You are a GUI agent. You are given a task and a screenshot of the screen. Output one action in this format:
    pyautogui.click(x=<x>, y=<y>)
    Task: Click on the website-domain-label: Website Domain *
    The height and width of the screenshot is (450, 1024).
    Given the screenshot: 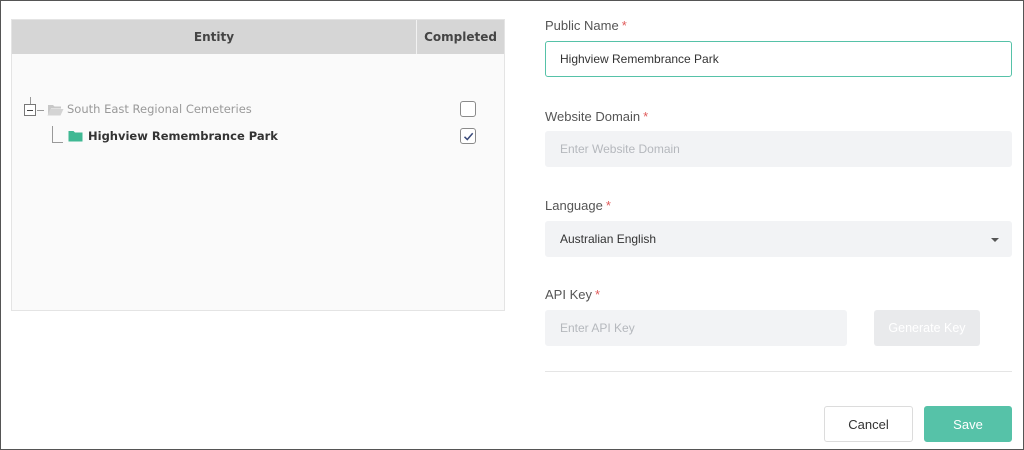 What is the action you would take?
    pyautogui.click(x=596, y=116)
    